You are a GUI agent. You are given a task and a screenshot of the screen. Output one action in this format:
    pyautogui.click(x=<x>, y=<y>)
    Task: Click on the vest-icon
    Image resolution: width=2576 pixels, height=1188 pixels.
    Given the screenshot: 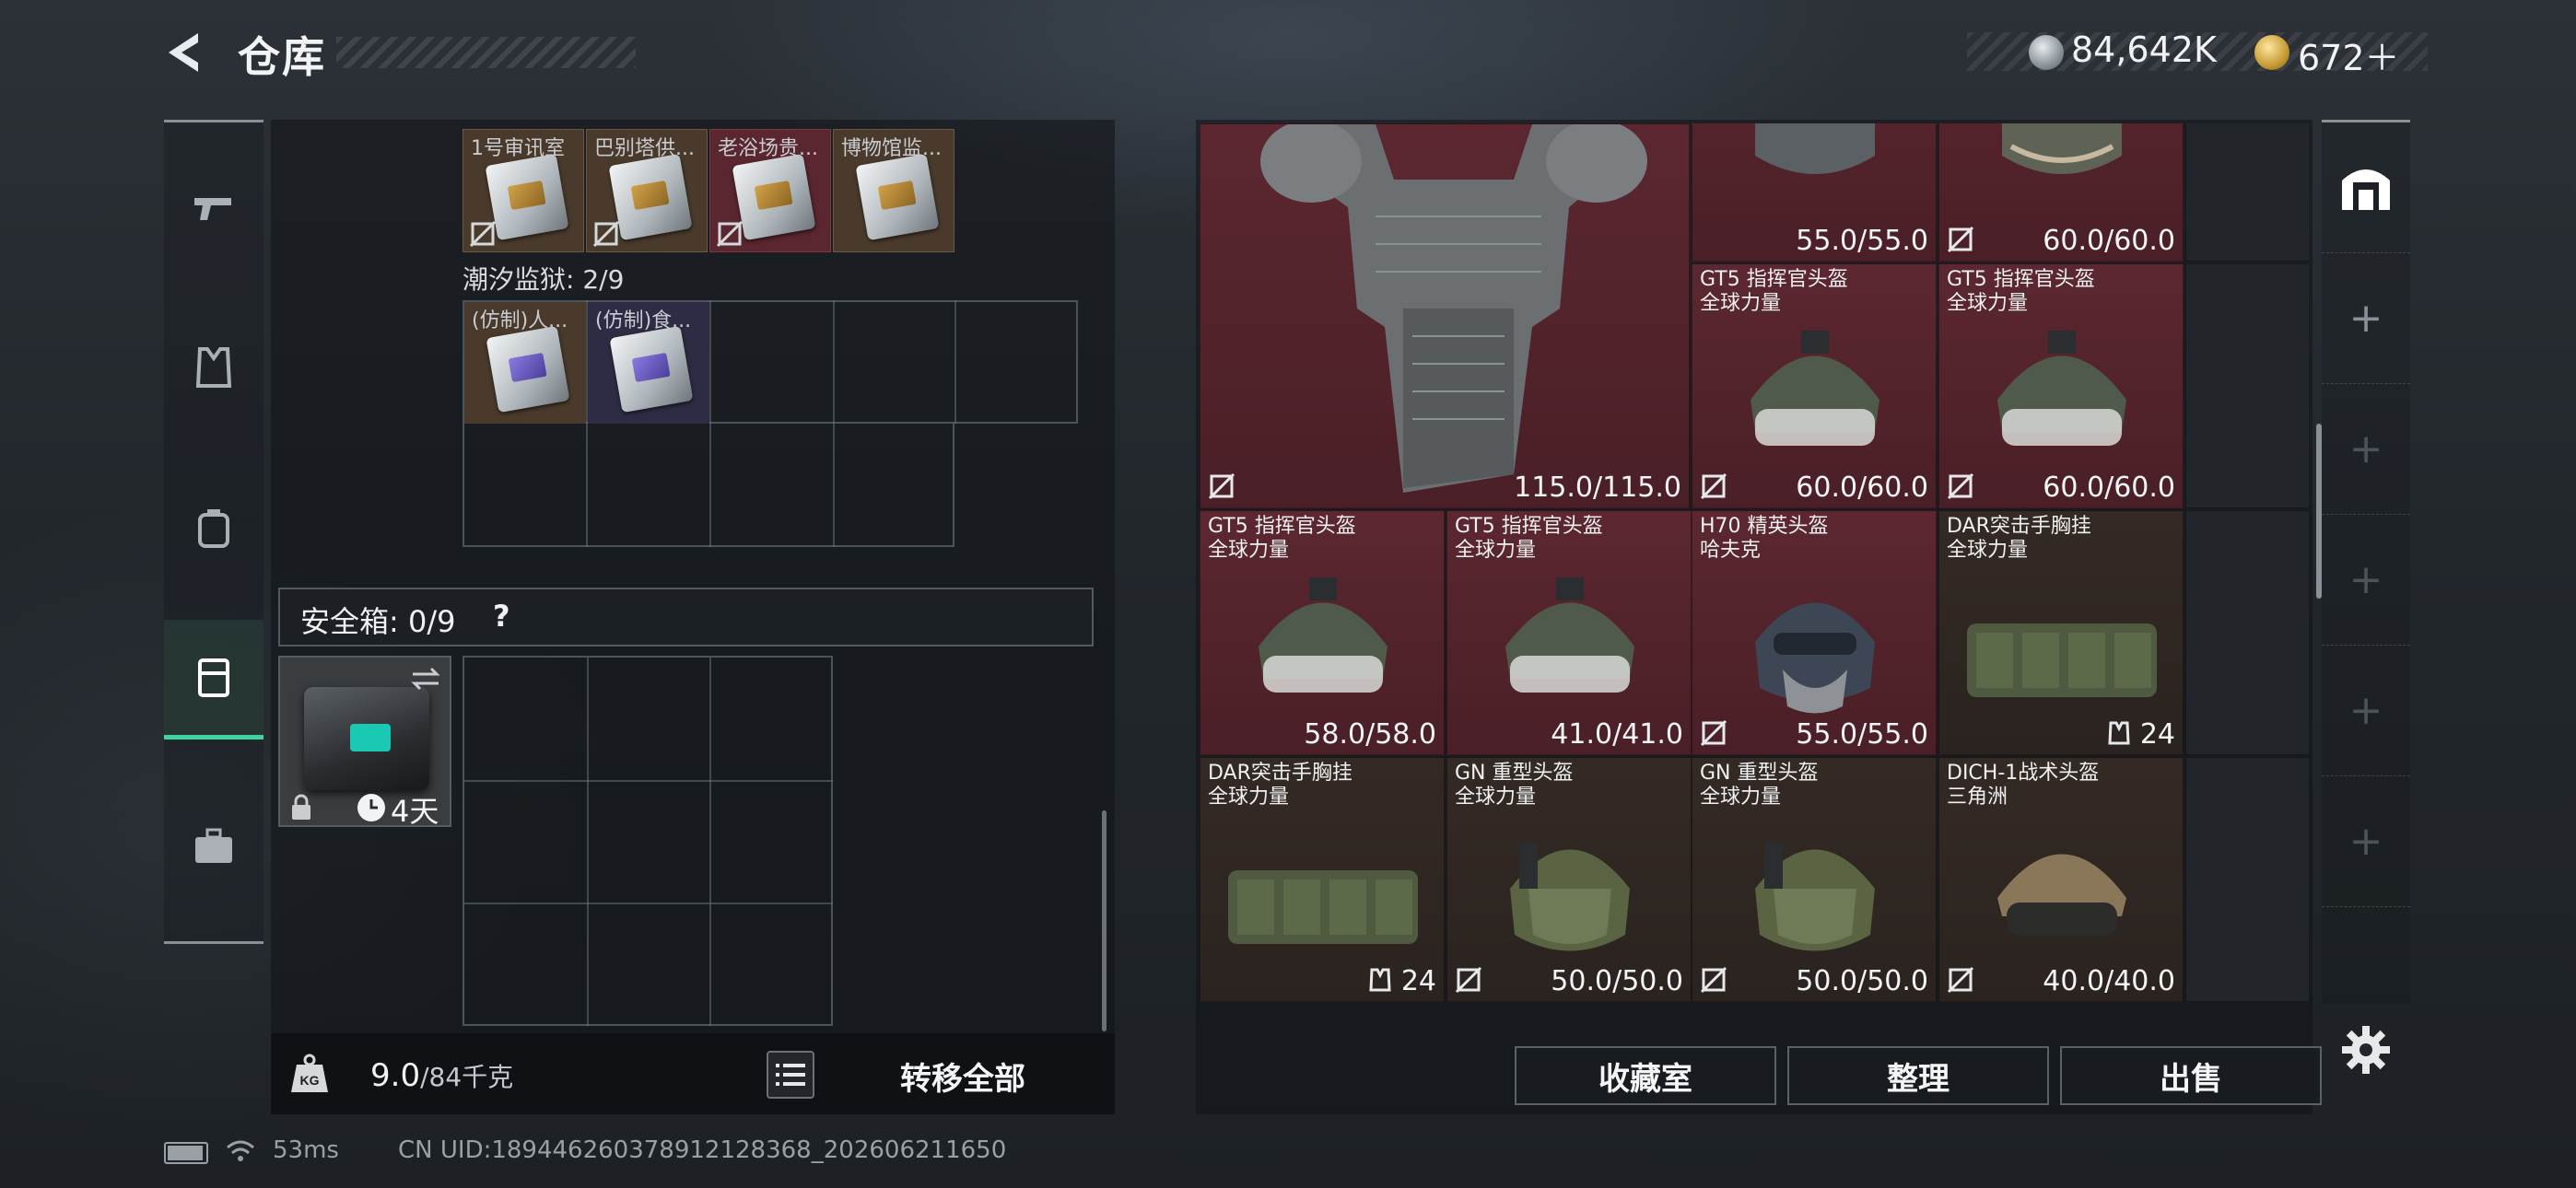 What is the action you would take?
    pyautogui.click(x=213, y=367)
    